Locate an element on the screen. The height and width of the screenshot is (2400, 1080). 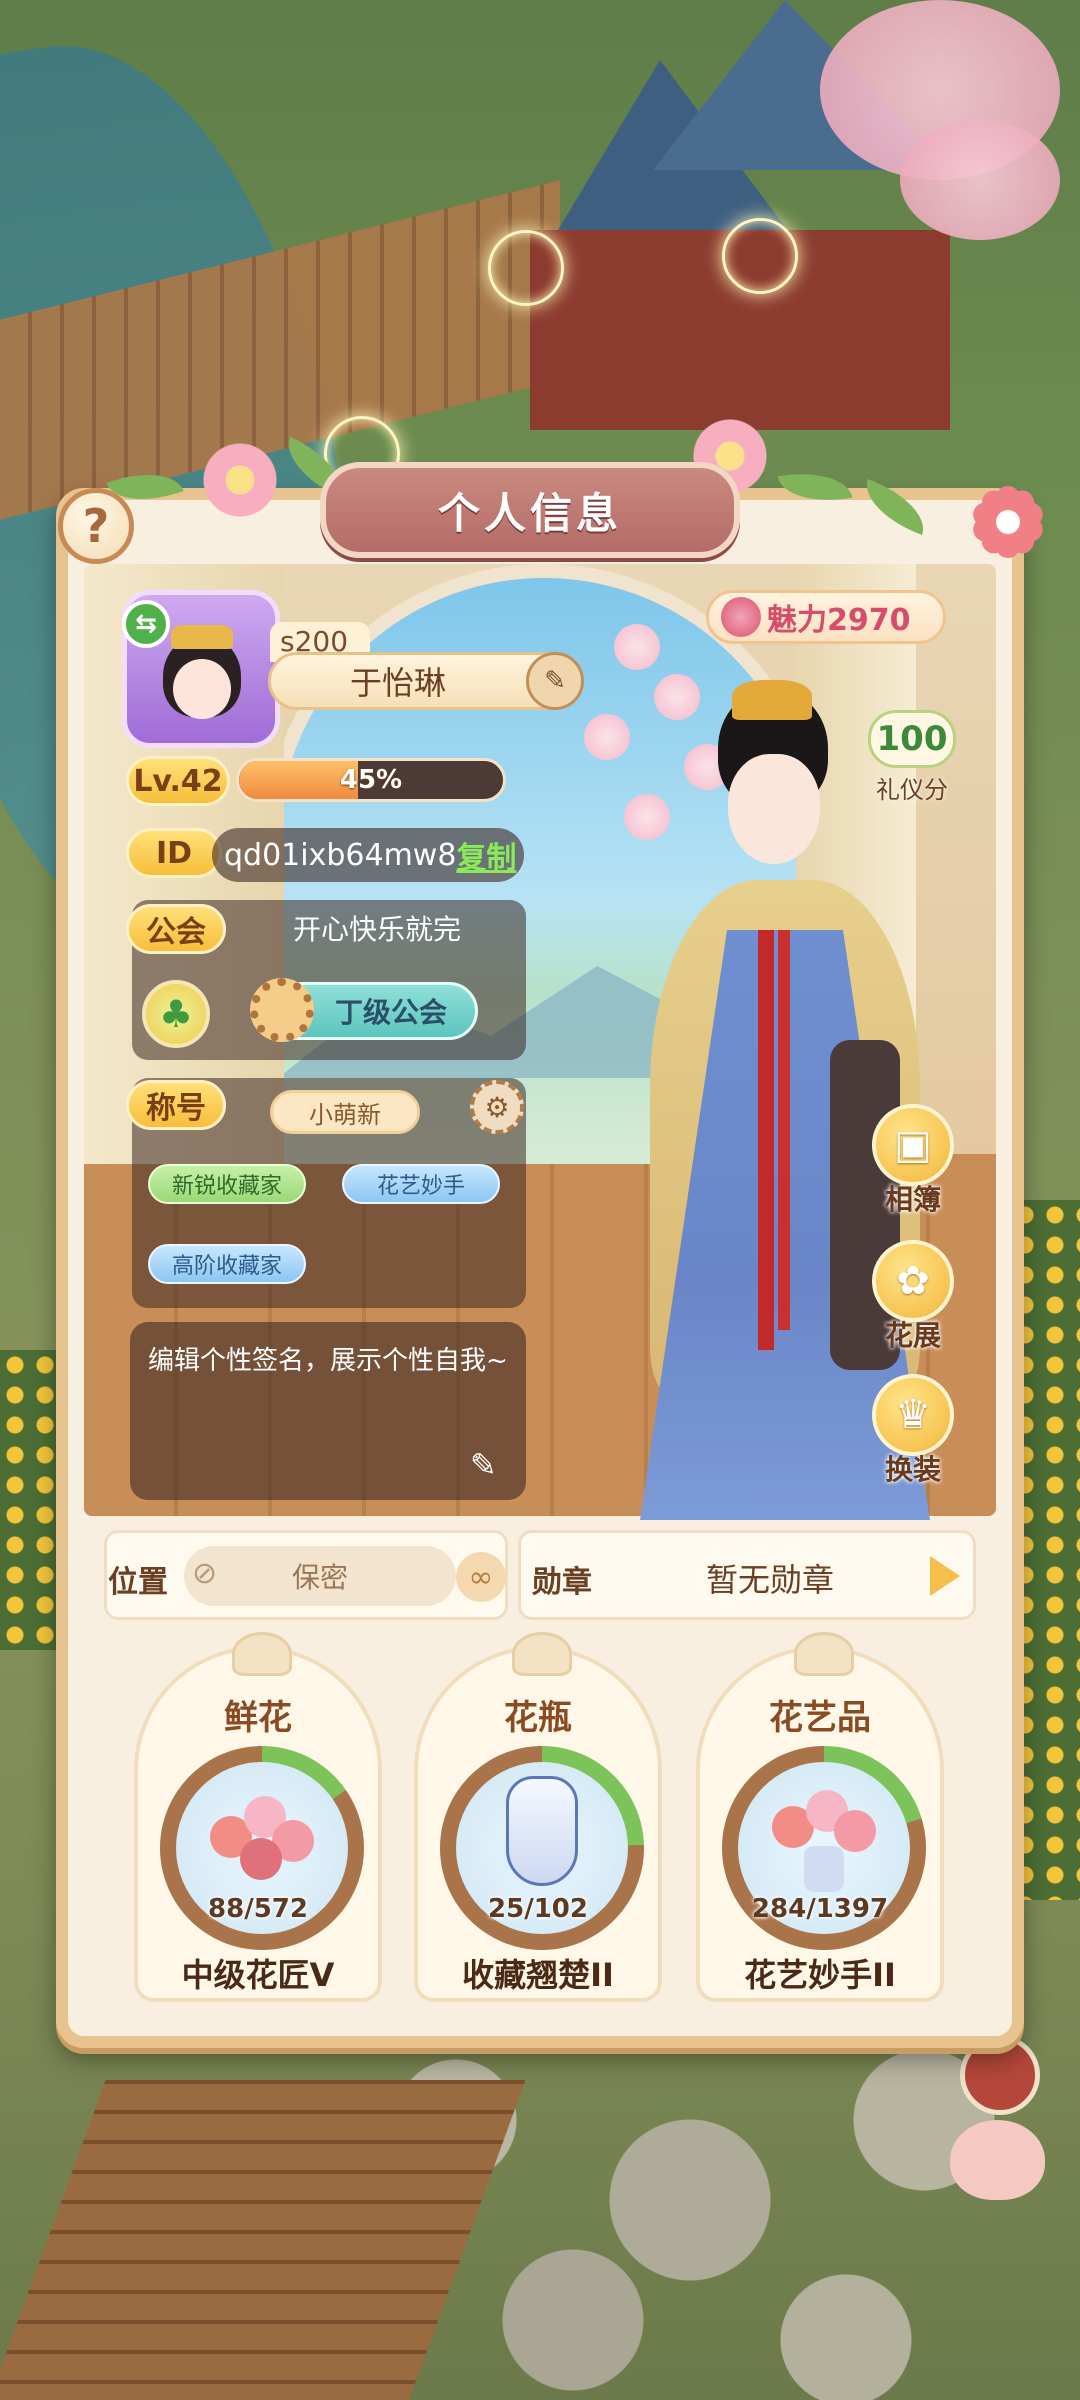
charm-value: 魅力2970 is located at coordinates (839, 620).